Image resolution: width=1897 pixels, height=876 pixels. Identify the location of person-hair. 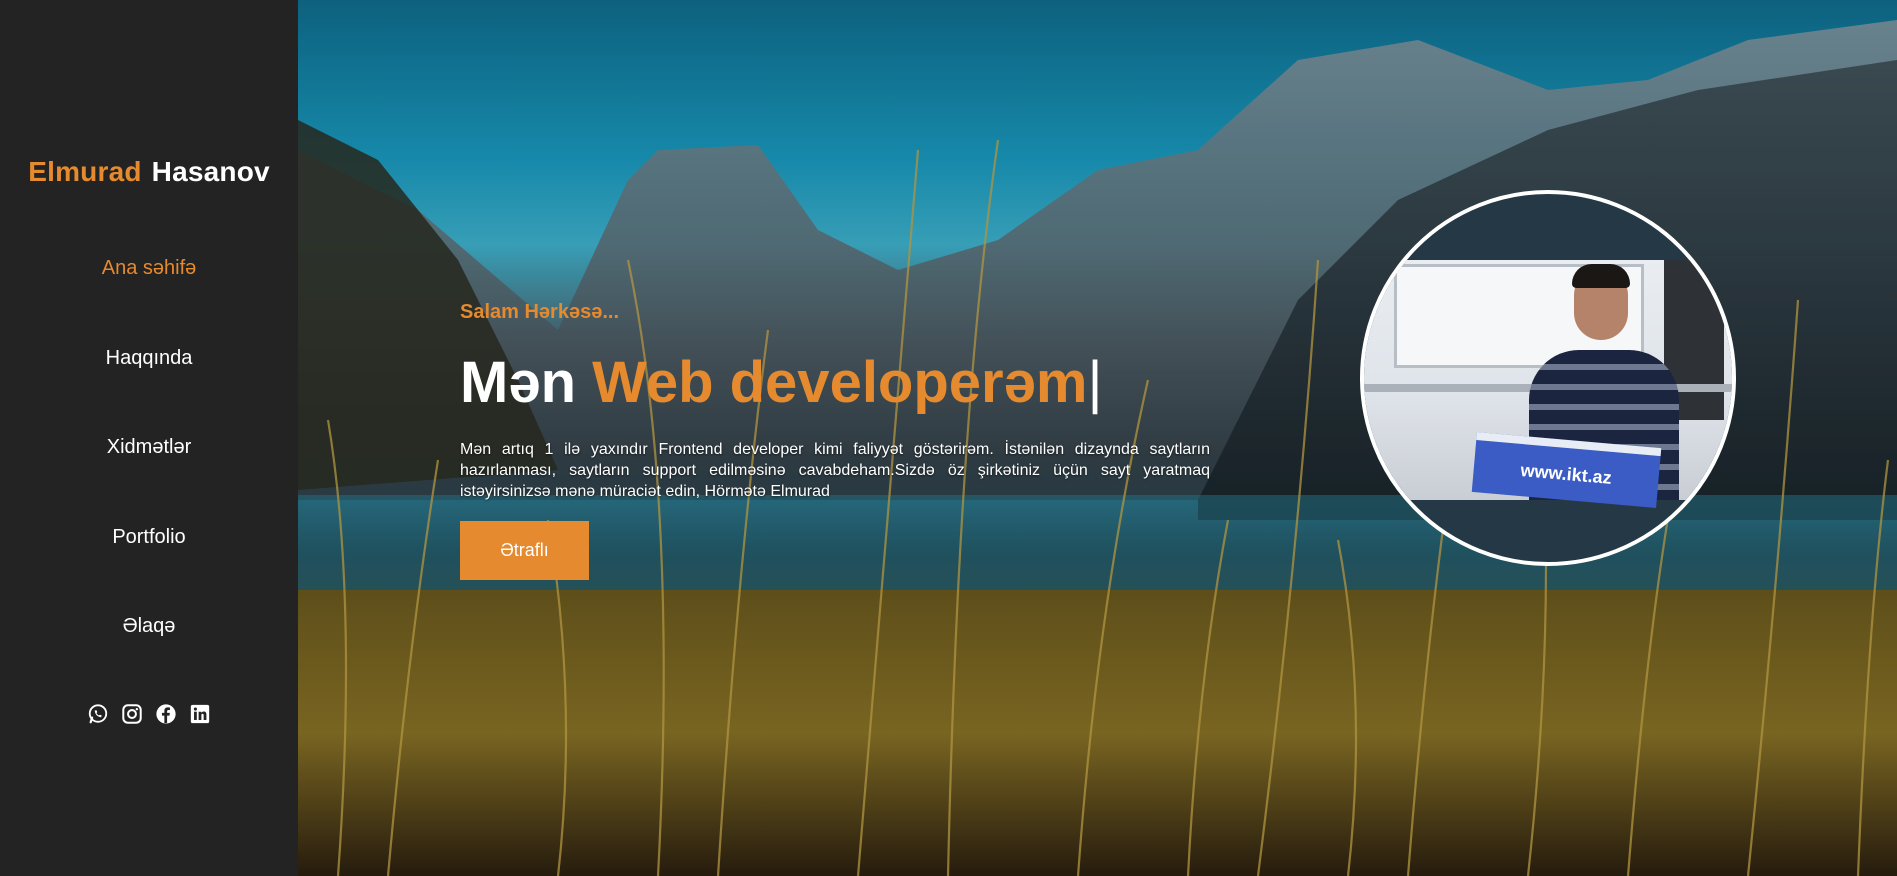
(1601, 276).